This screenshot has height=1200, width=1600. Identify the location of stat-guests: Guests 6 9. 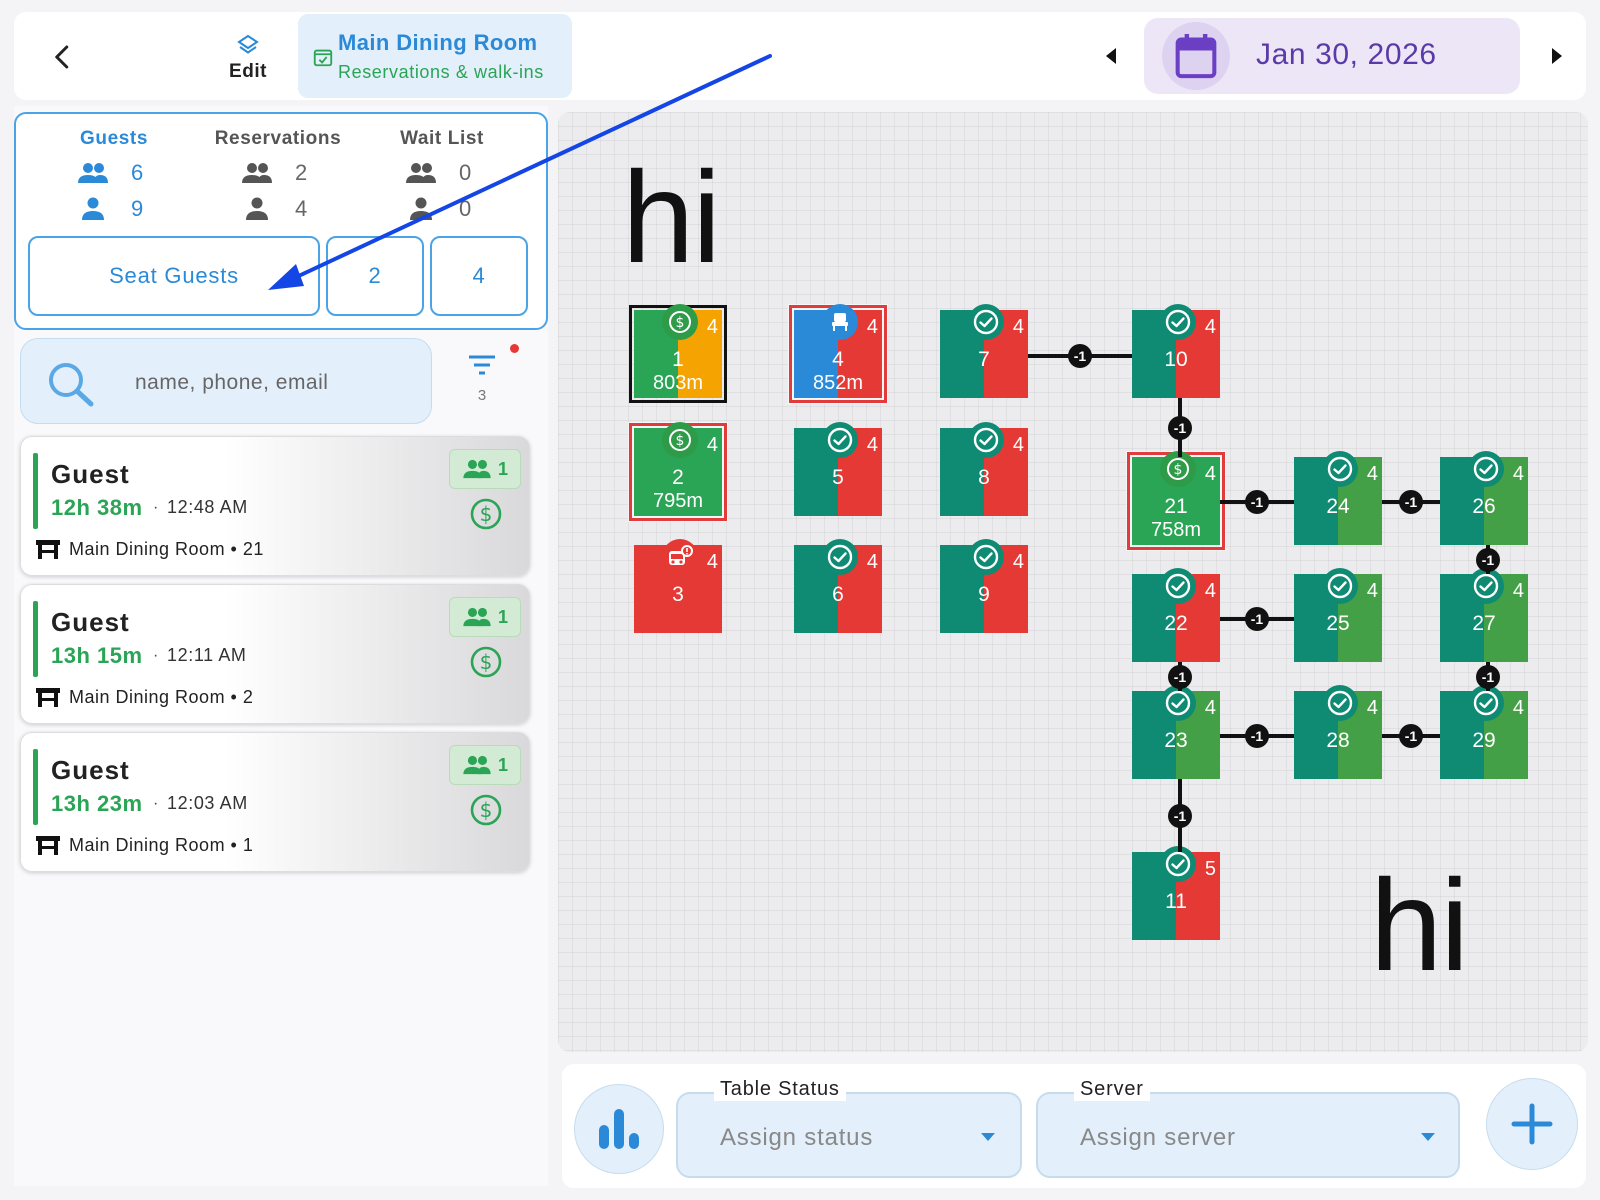
(114, 175).